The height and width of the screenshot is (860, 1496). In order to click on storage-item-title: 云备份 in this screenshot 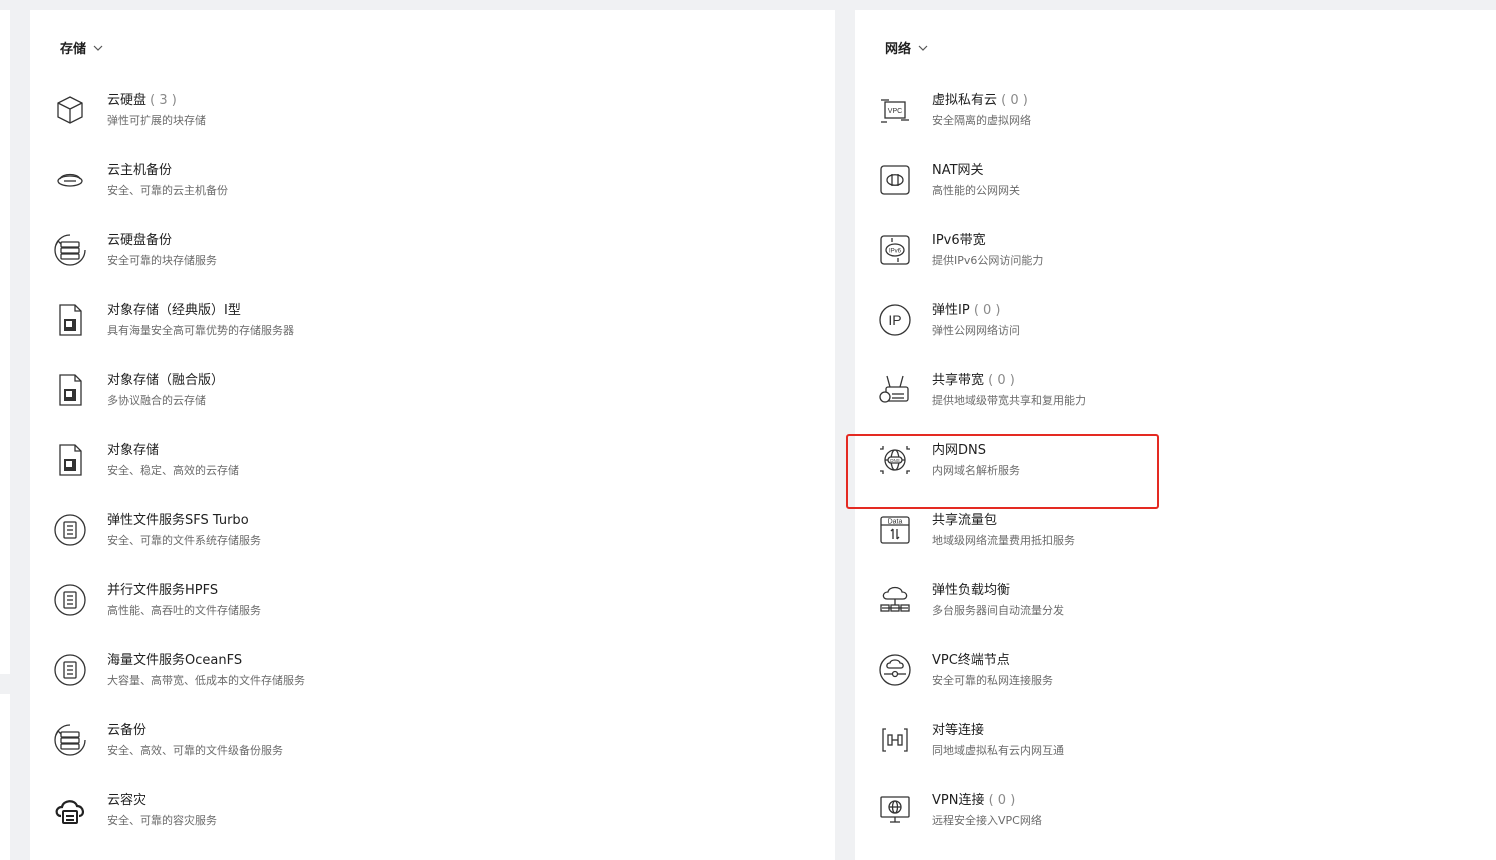, I will do `click(195, 731)`.